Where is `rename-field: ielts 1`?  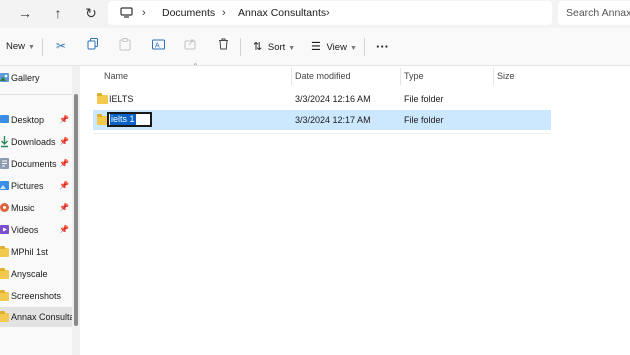 rename-field: ielts 1 is located at coordinates (129, 119).